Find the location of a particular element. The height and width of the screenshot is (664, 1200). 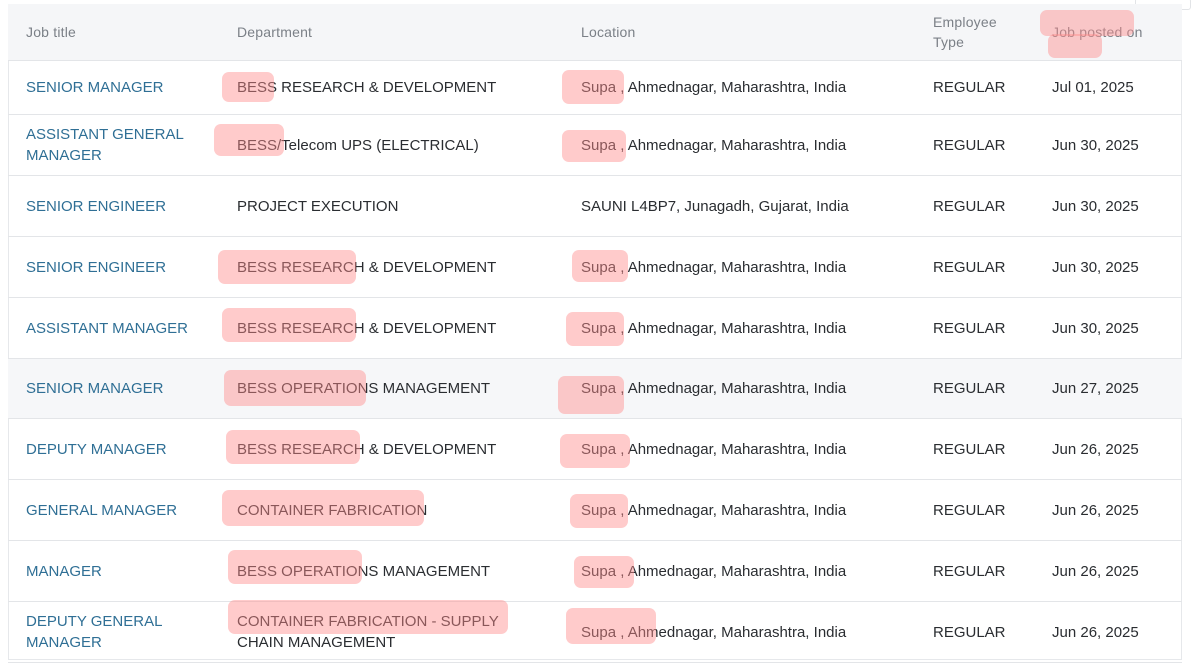

job-title-link: DEPUTY MANAGER is located at coordinates (96, 449).